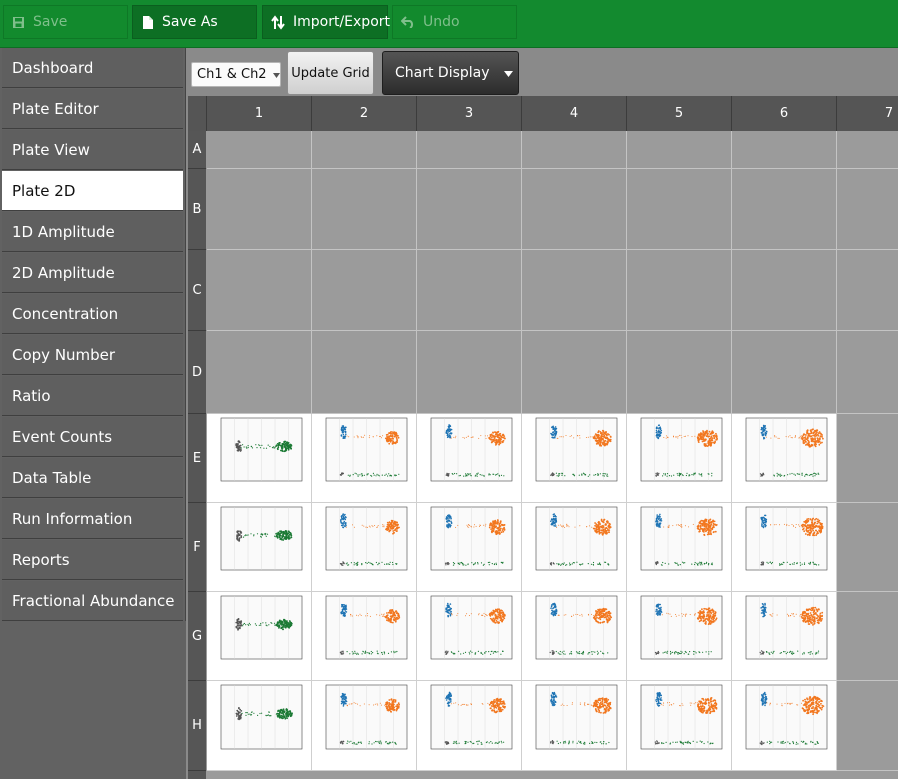  Describe the element at coordinates (364, 547) in the screenshot. I see `well-f2` at that location.